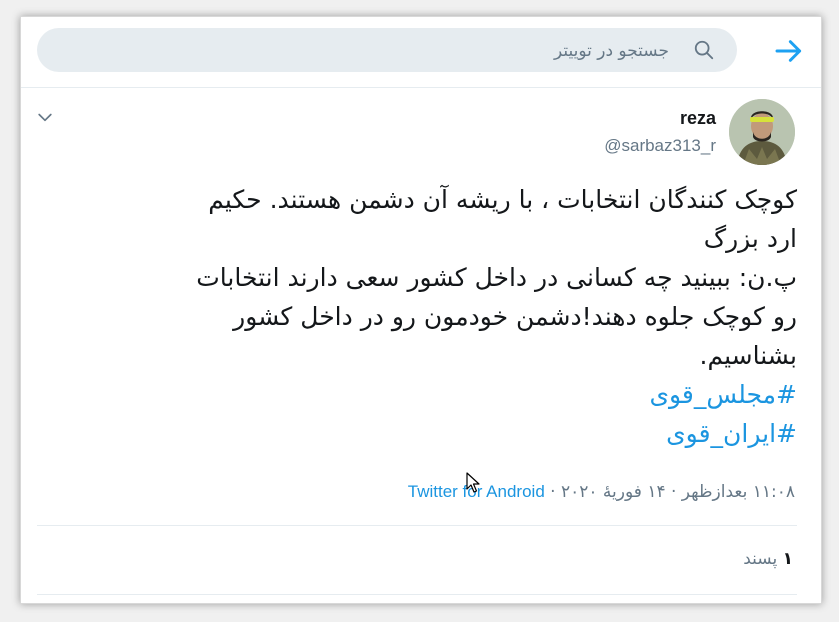  I want to click on mouse-cursor-icon, so click(473, 482).